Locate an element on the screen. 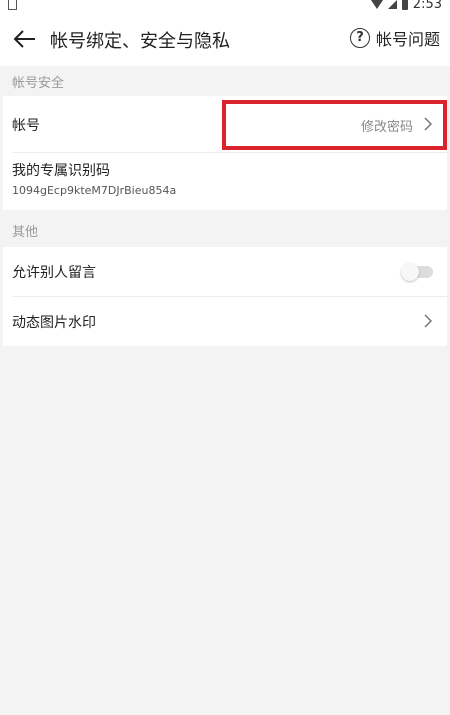  allow-comments-label: 允许别人留言 is located at coordinates (54, 273).